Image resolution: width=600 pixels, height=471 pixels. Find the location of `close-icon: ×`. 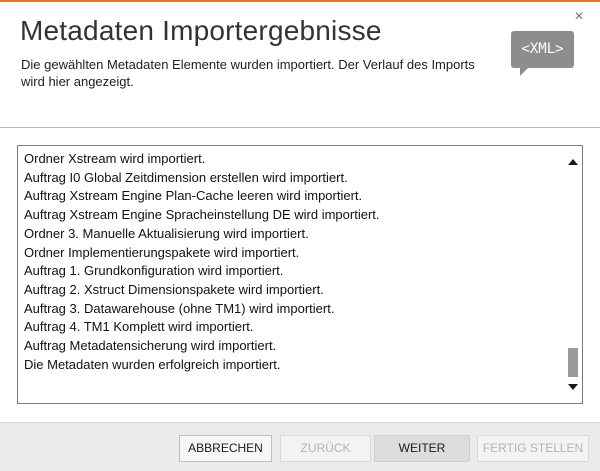

close-icon: × is located at coordinates (579, 17).